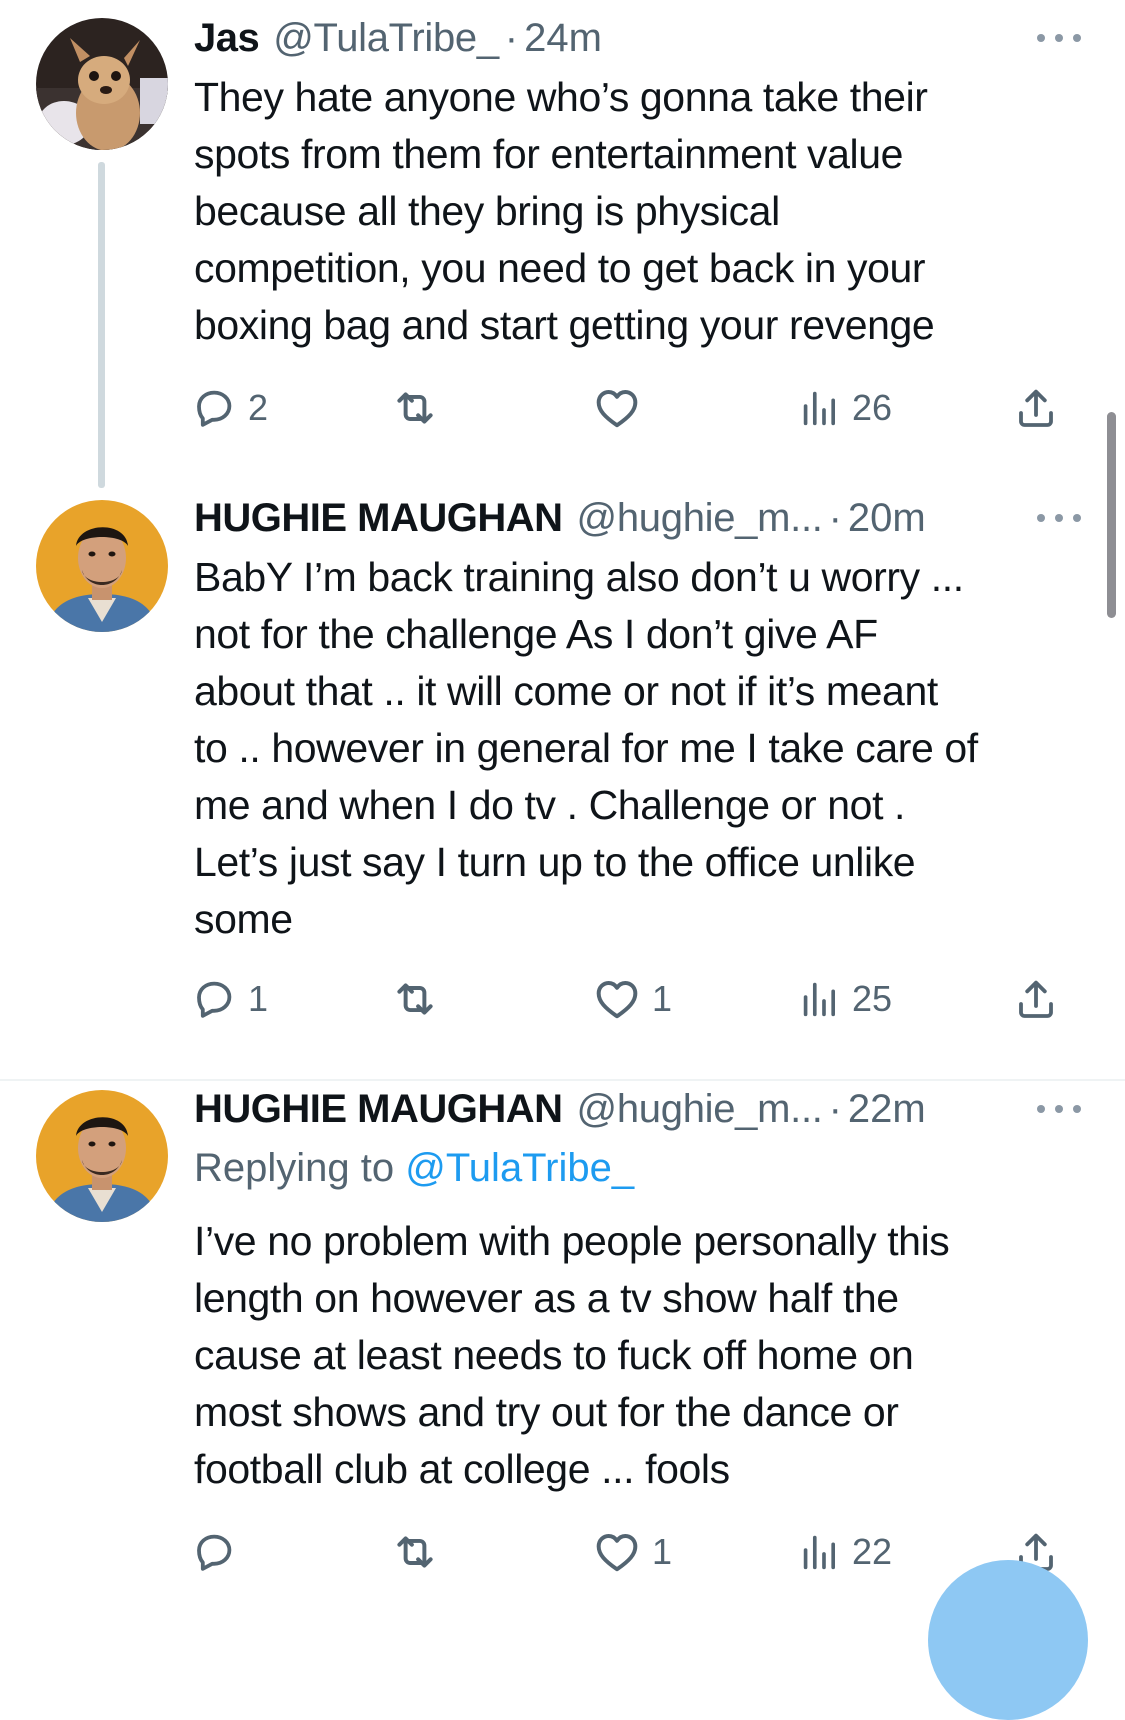 The height and width of the screenshot is (1720, 1125). What do you see at coordinates (546, 1412) in the screenshot?
I see `tweet-text-line: most shows and try out for the dance or` at bounding box center [546, 1412].